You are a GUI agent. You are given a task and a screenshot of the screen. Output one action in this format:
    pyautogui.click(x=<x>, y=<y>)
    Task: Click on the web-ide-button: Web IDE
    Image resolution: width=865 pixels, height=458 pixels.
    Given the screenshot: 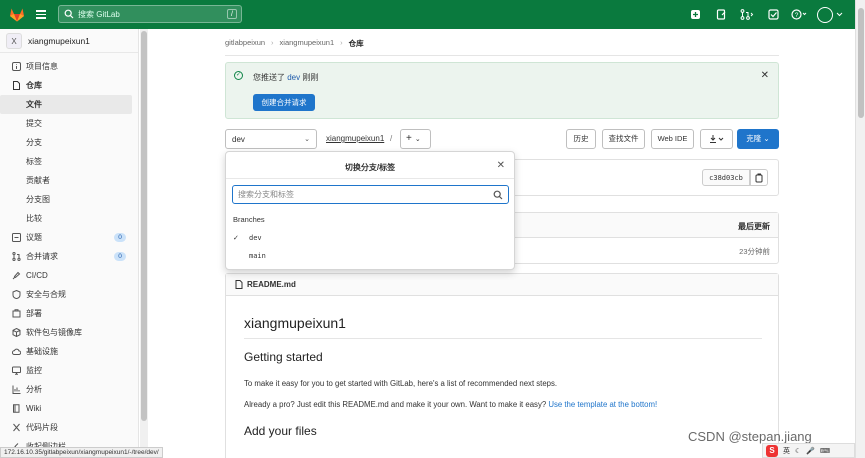 What is the action you would take?
    pyautogui.click(x=672, y=139)
    